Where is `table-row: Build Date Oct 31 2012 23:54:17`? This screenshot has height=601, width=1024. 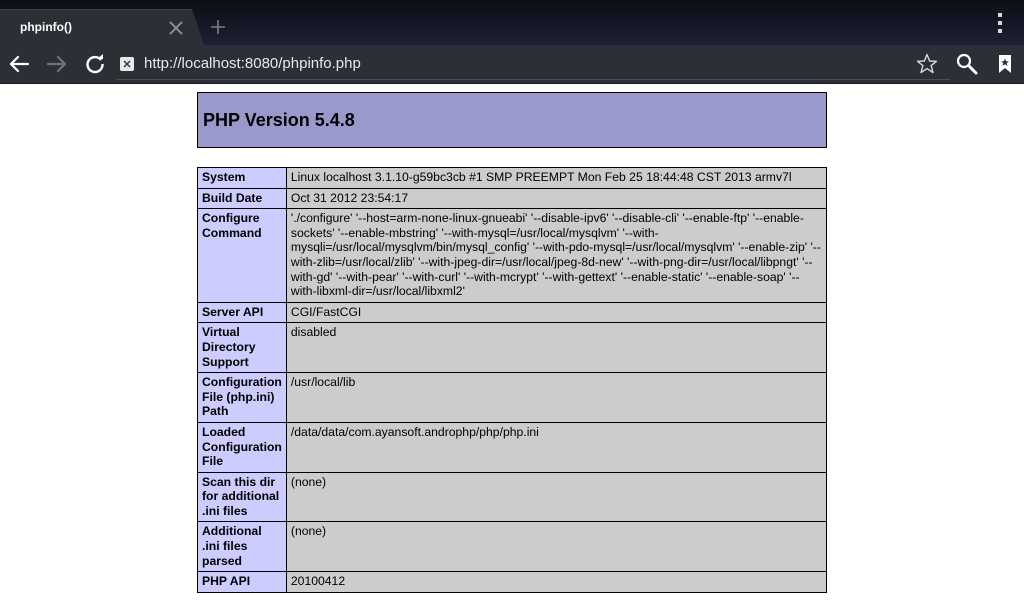
table-row: Build Date Oct 31 2012 23:54:17 is located at coordinates (512, 198).